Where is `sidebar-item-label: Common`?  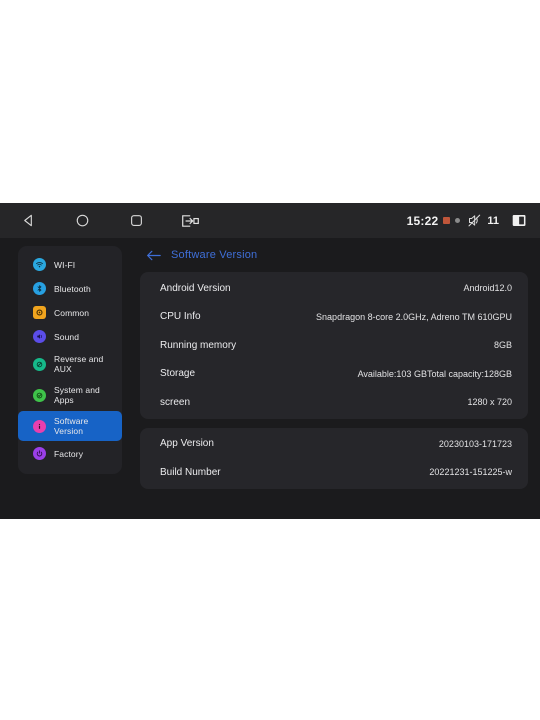
sidebar-item-label: Common is located at coordinates (72, 312).